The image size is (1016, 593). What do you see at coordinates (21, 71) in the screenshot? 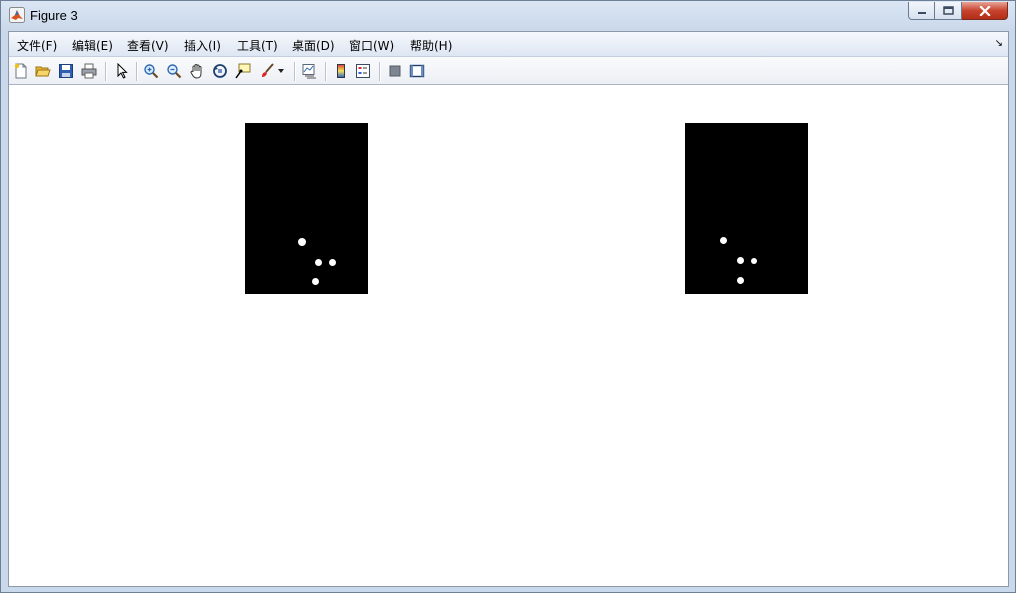
I see `new-figure-icon` at bounding box center [21, 71].